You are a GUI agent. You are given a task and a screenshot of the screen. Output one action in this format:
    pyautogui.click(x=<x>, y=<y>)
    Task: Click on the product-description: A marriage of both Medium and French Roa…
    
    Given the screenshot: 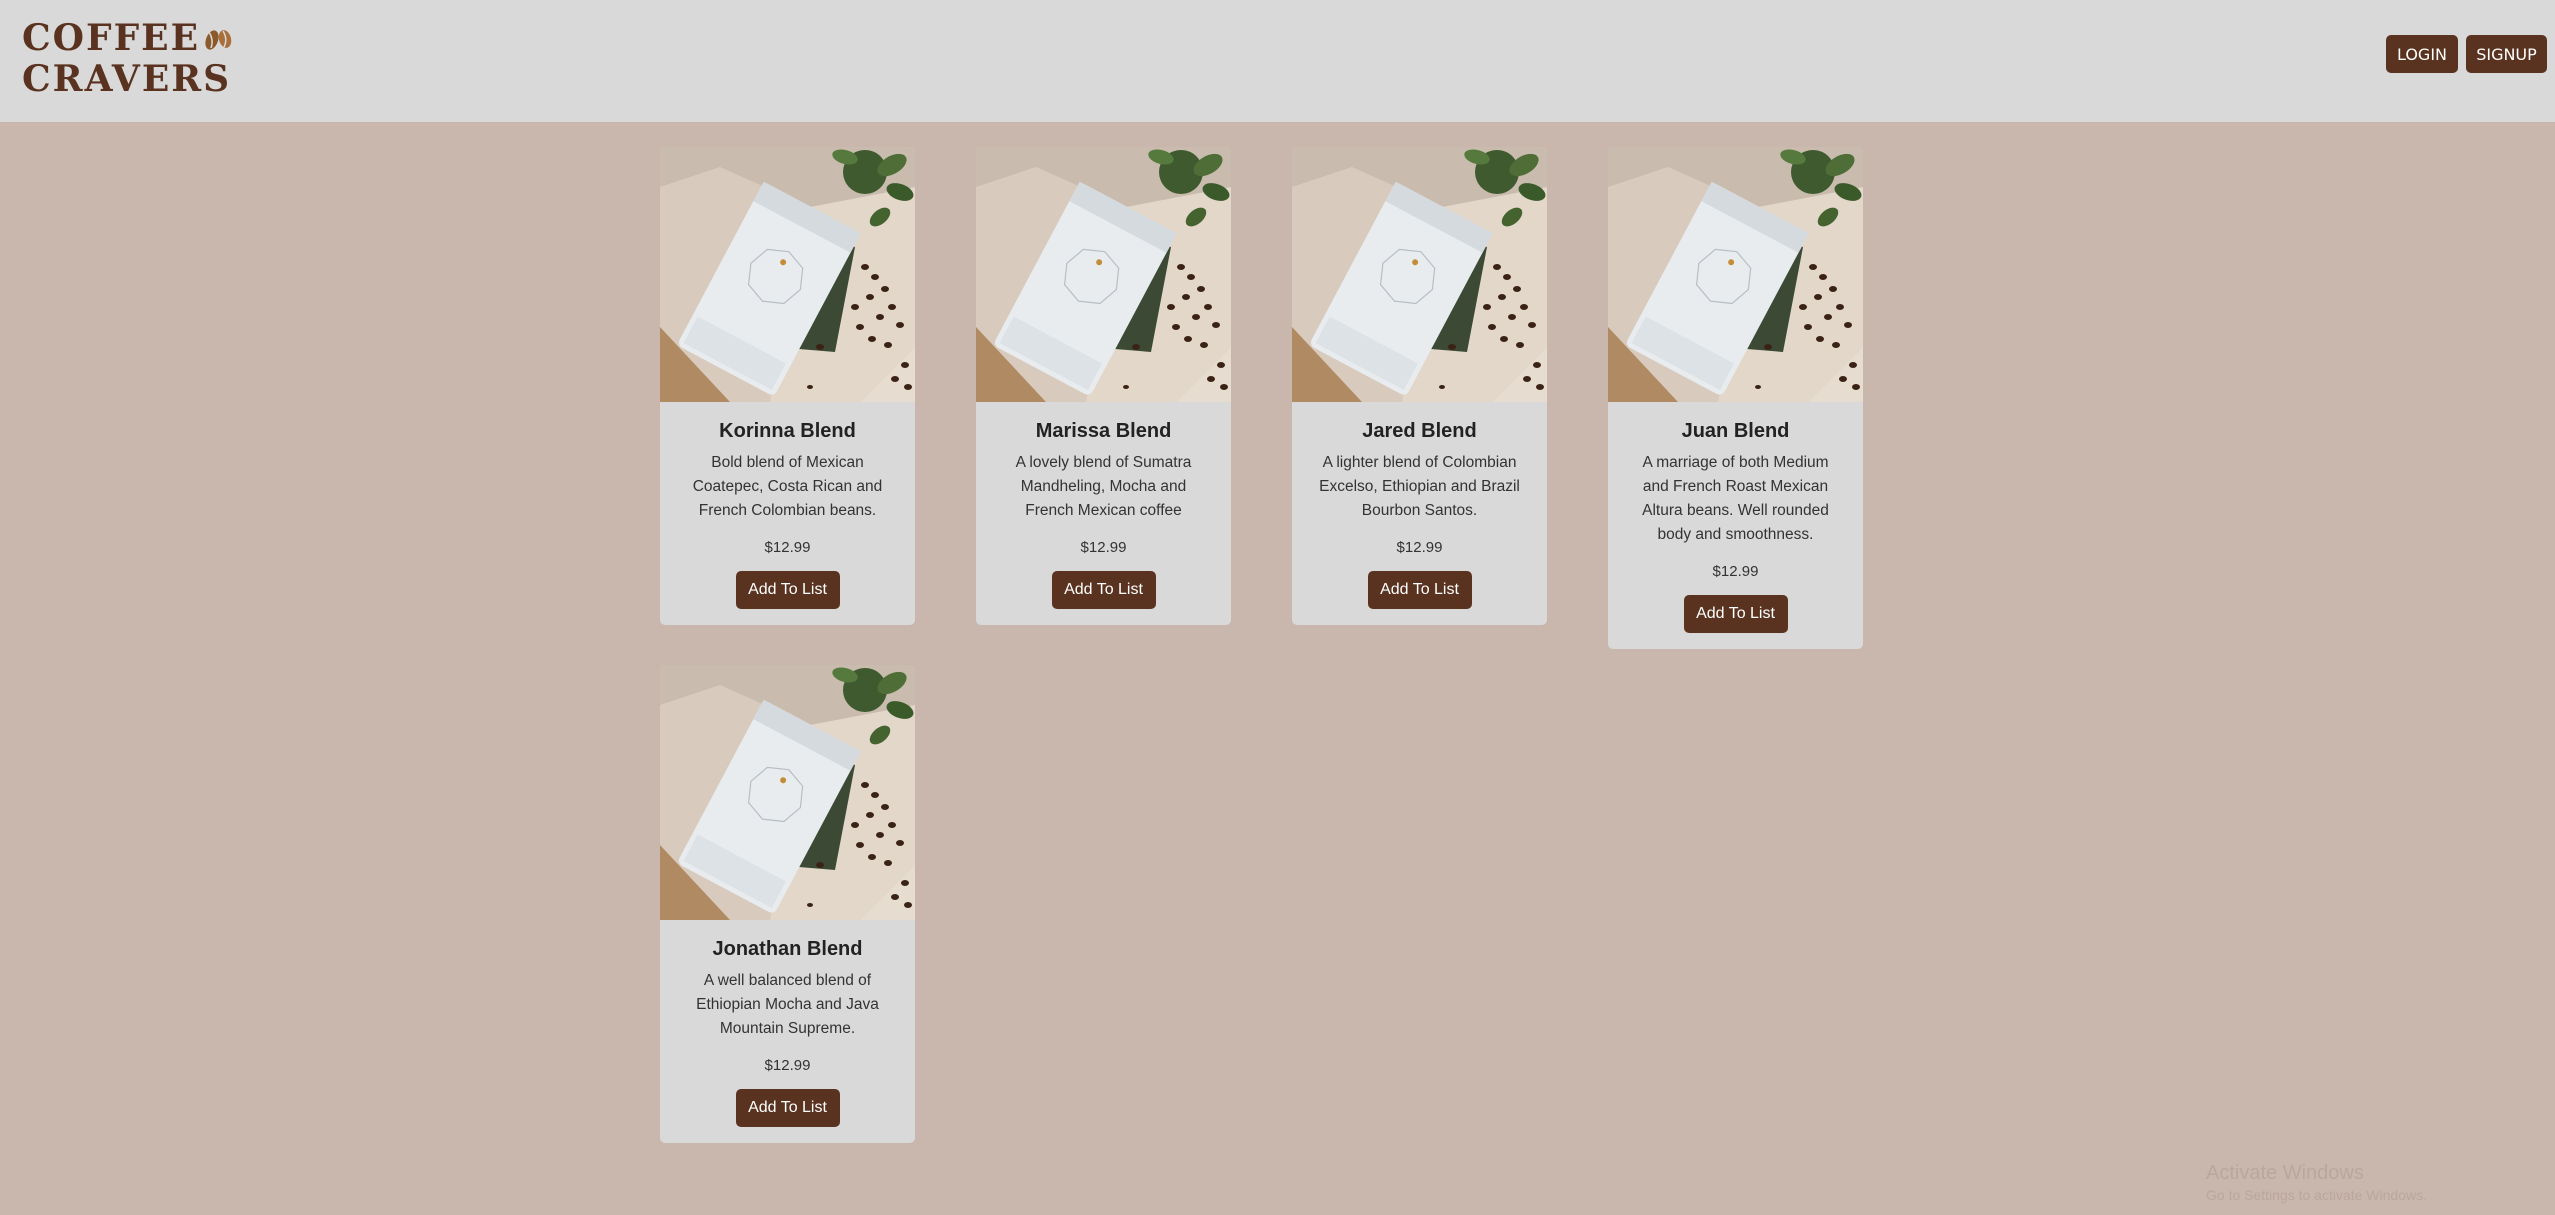 What is the action you would take?
    pyautogui.click(x=1735, y=498)
    